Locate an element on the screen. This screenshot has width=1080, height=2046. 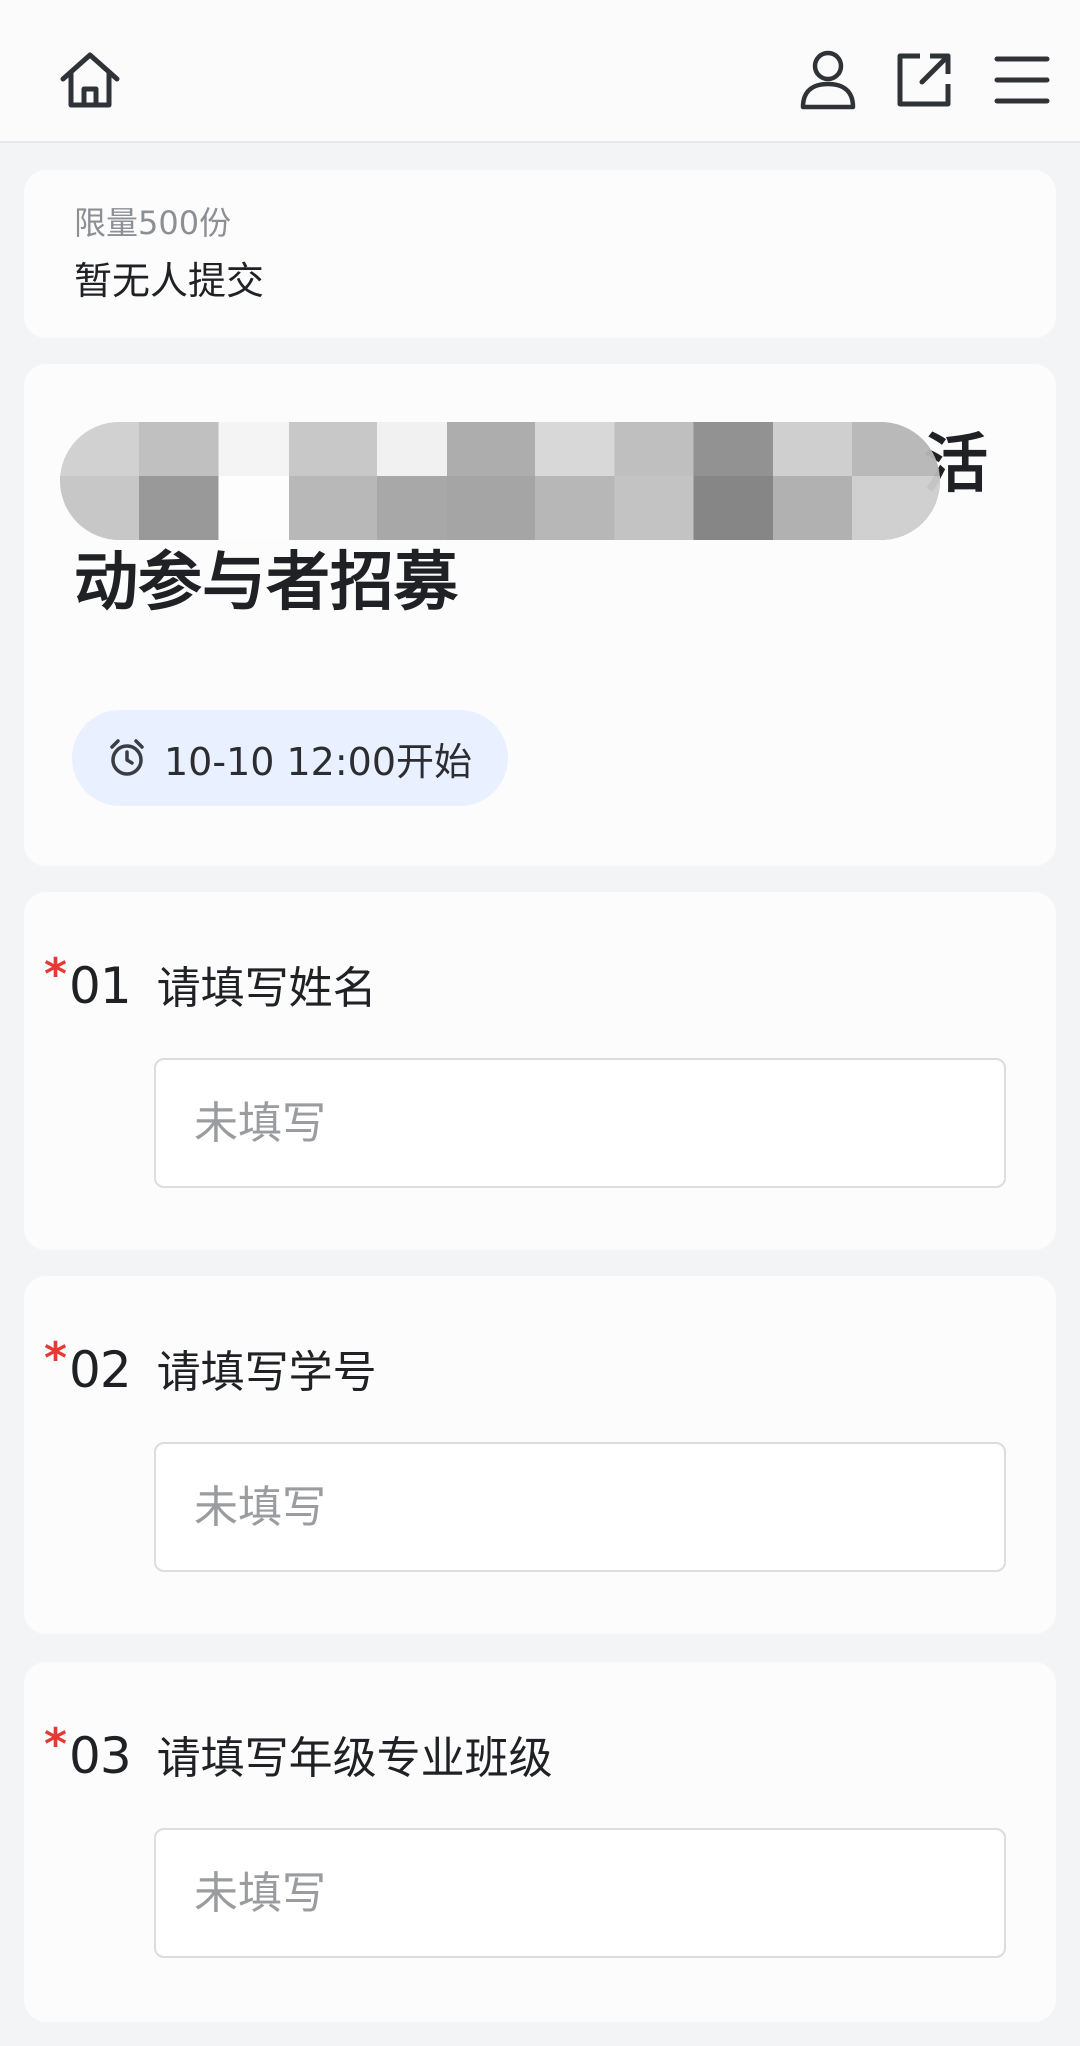
share-icon is located at coordinates (924, 80).